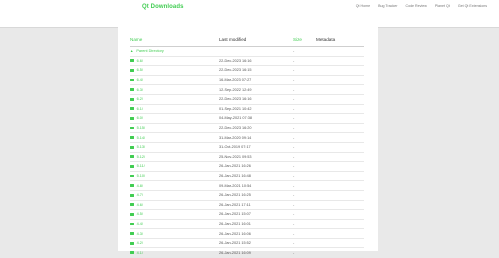  I want to click on folder-link: 5.13/, so click(141, 147).